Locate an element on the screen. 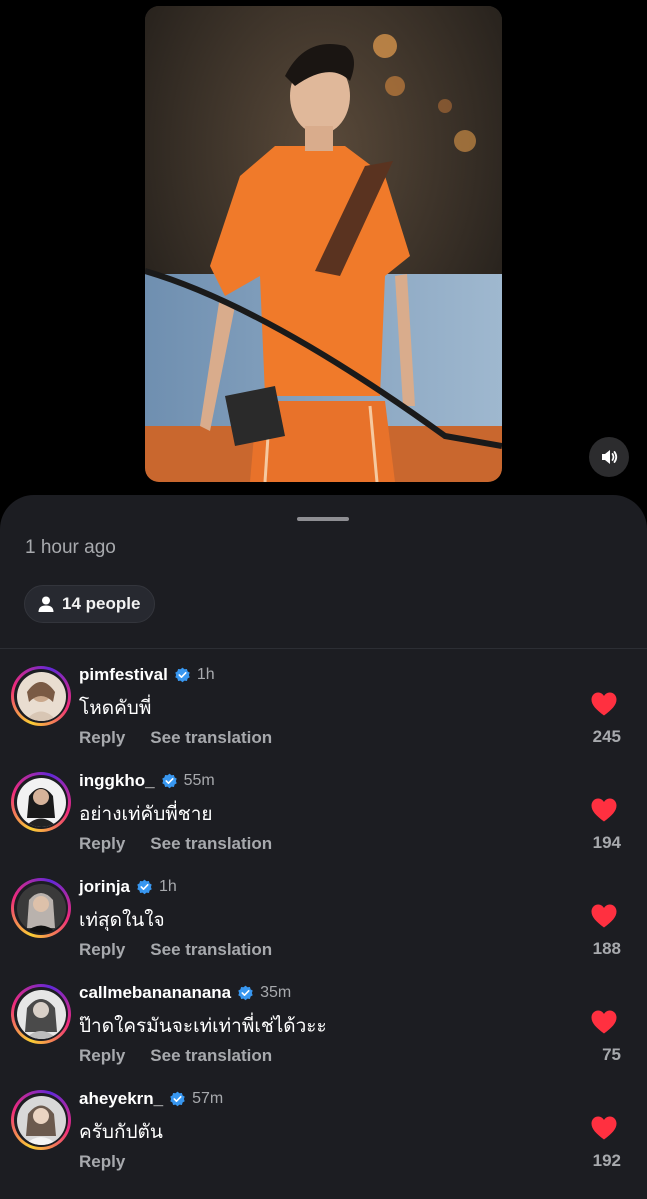  like-count: 245 is located at coordinates (606, 736).